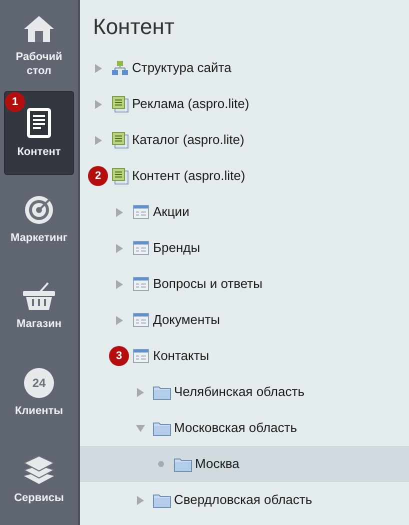 The height and width of the screenshot is (525, 409). I want to click on document-icon, so click(39, 122).